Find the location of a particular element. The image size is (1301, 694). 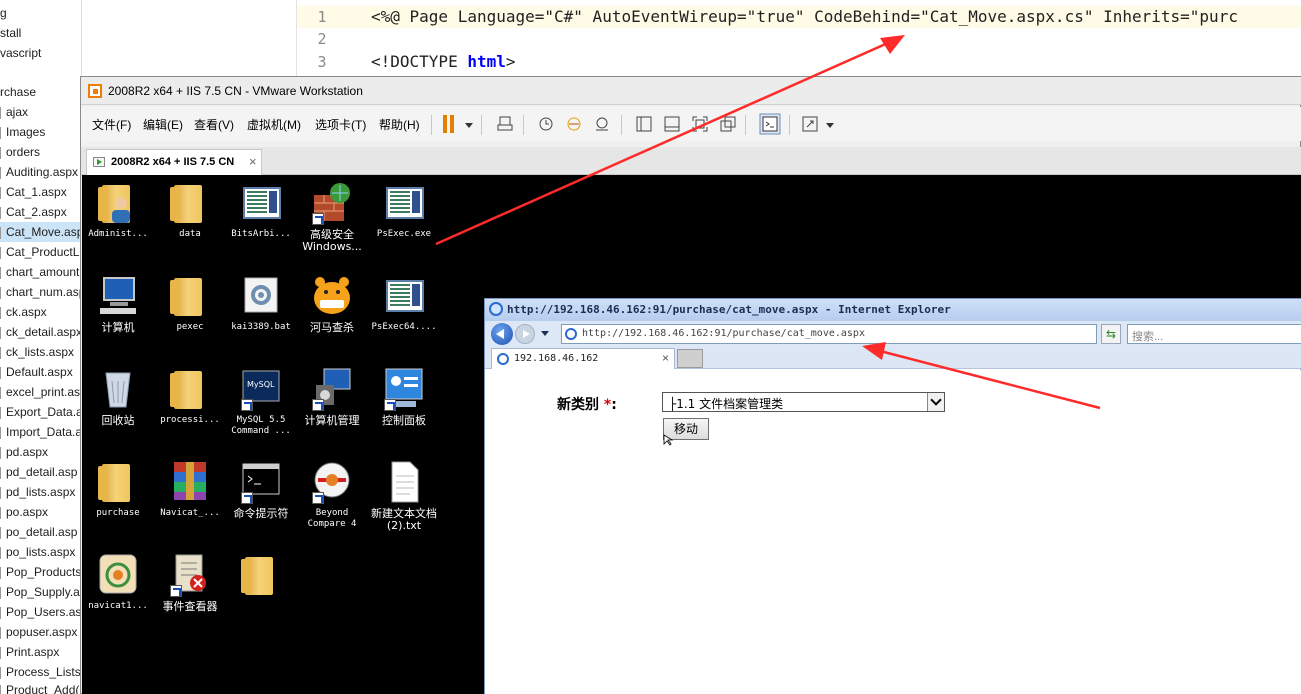

solution-file-item: Pop_Supply.a is located at coordinates (40, 592).